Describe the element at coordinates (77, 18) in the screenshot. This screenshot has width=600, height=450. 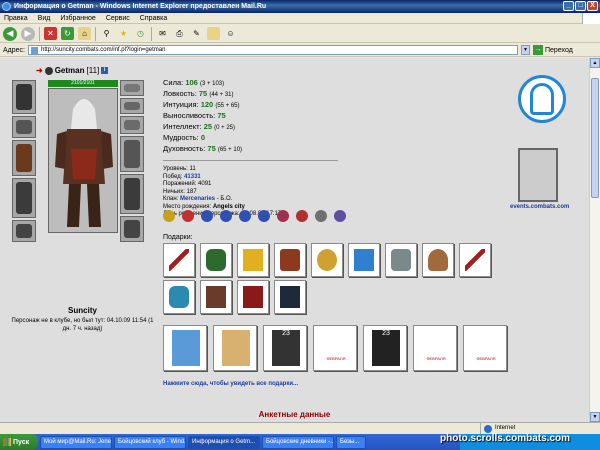
I see `menu-favorites: Избранное` at that location.